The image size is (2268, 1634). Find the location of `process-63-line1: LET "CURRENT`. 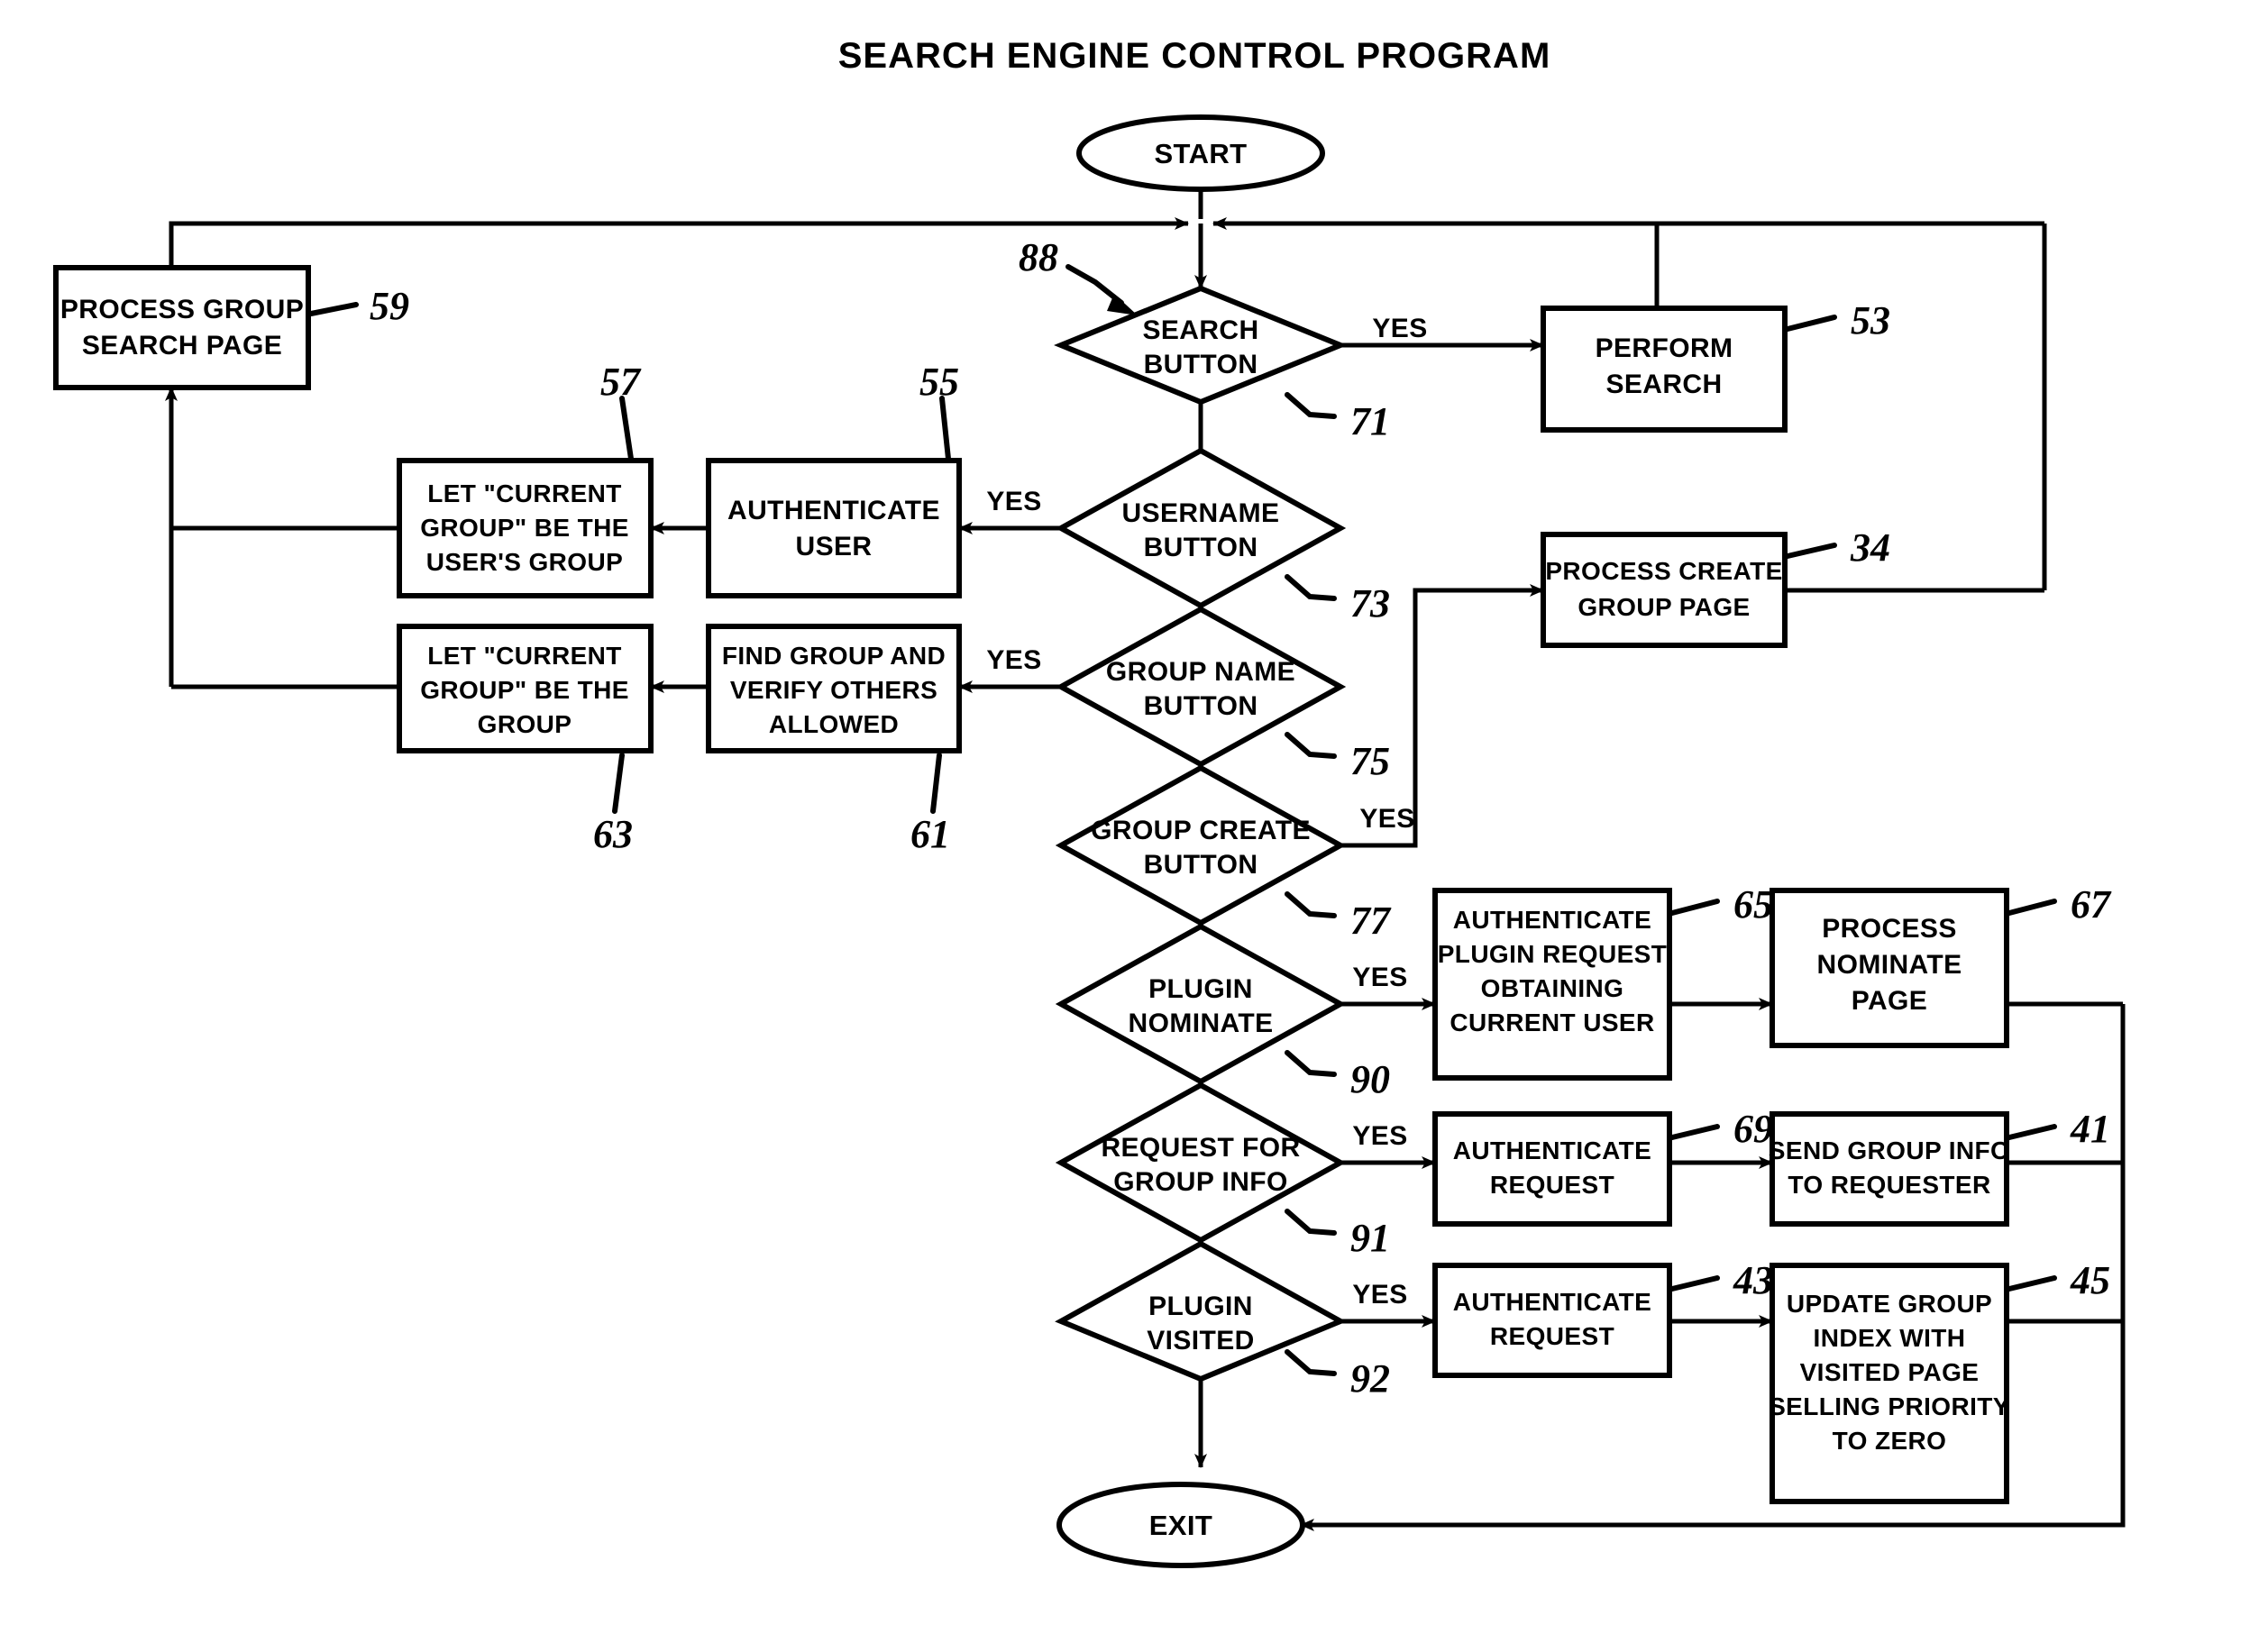

process-63-line1: LET "CURRENT is located at coordinates (524, 656).